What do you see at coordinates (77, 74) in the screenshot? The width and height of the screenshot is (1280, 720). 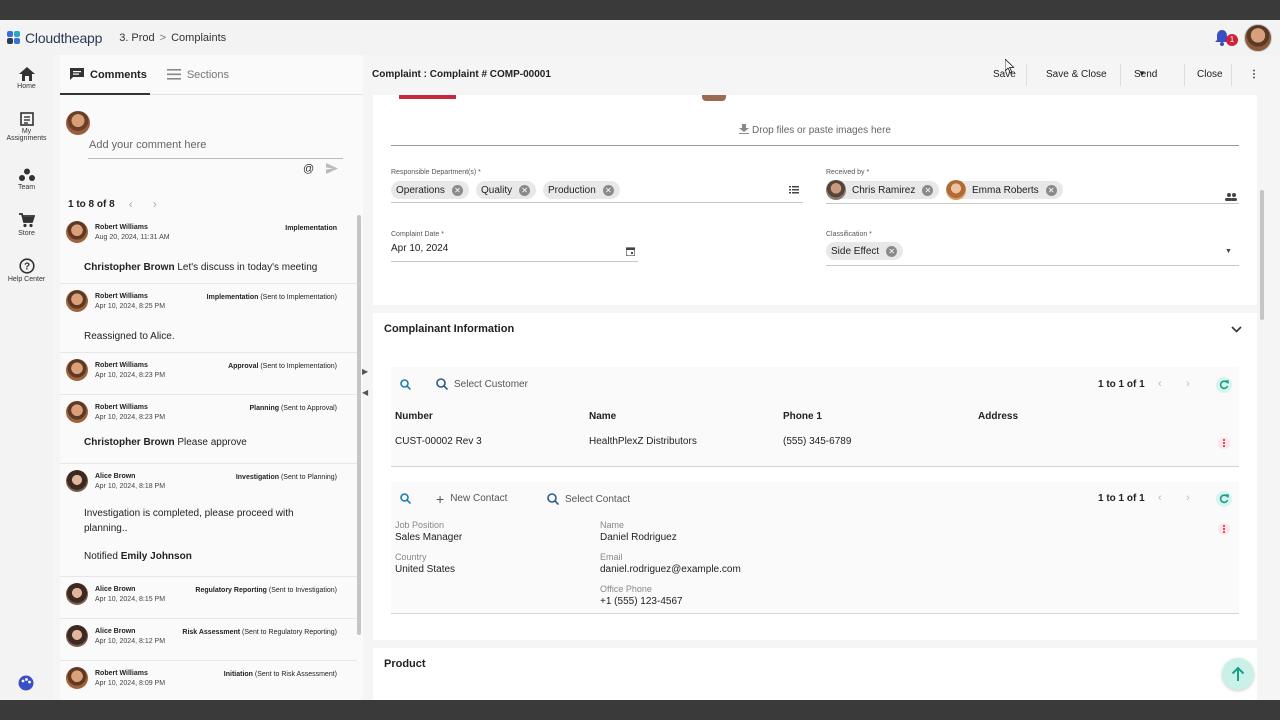 I see `comment-icon` at bounding box center [77, 74].